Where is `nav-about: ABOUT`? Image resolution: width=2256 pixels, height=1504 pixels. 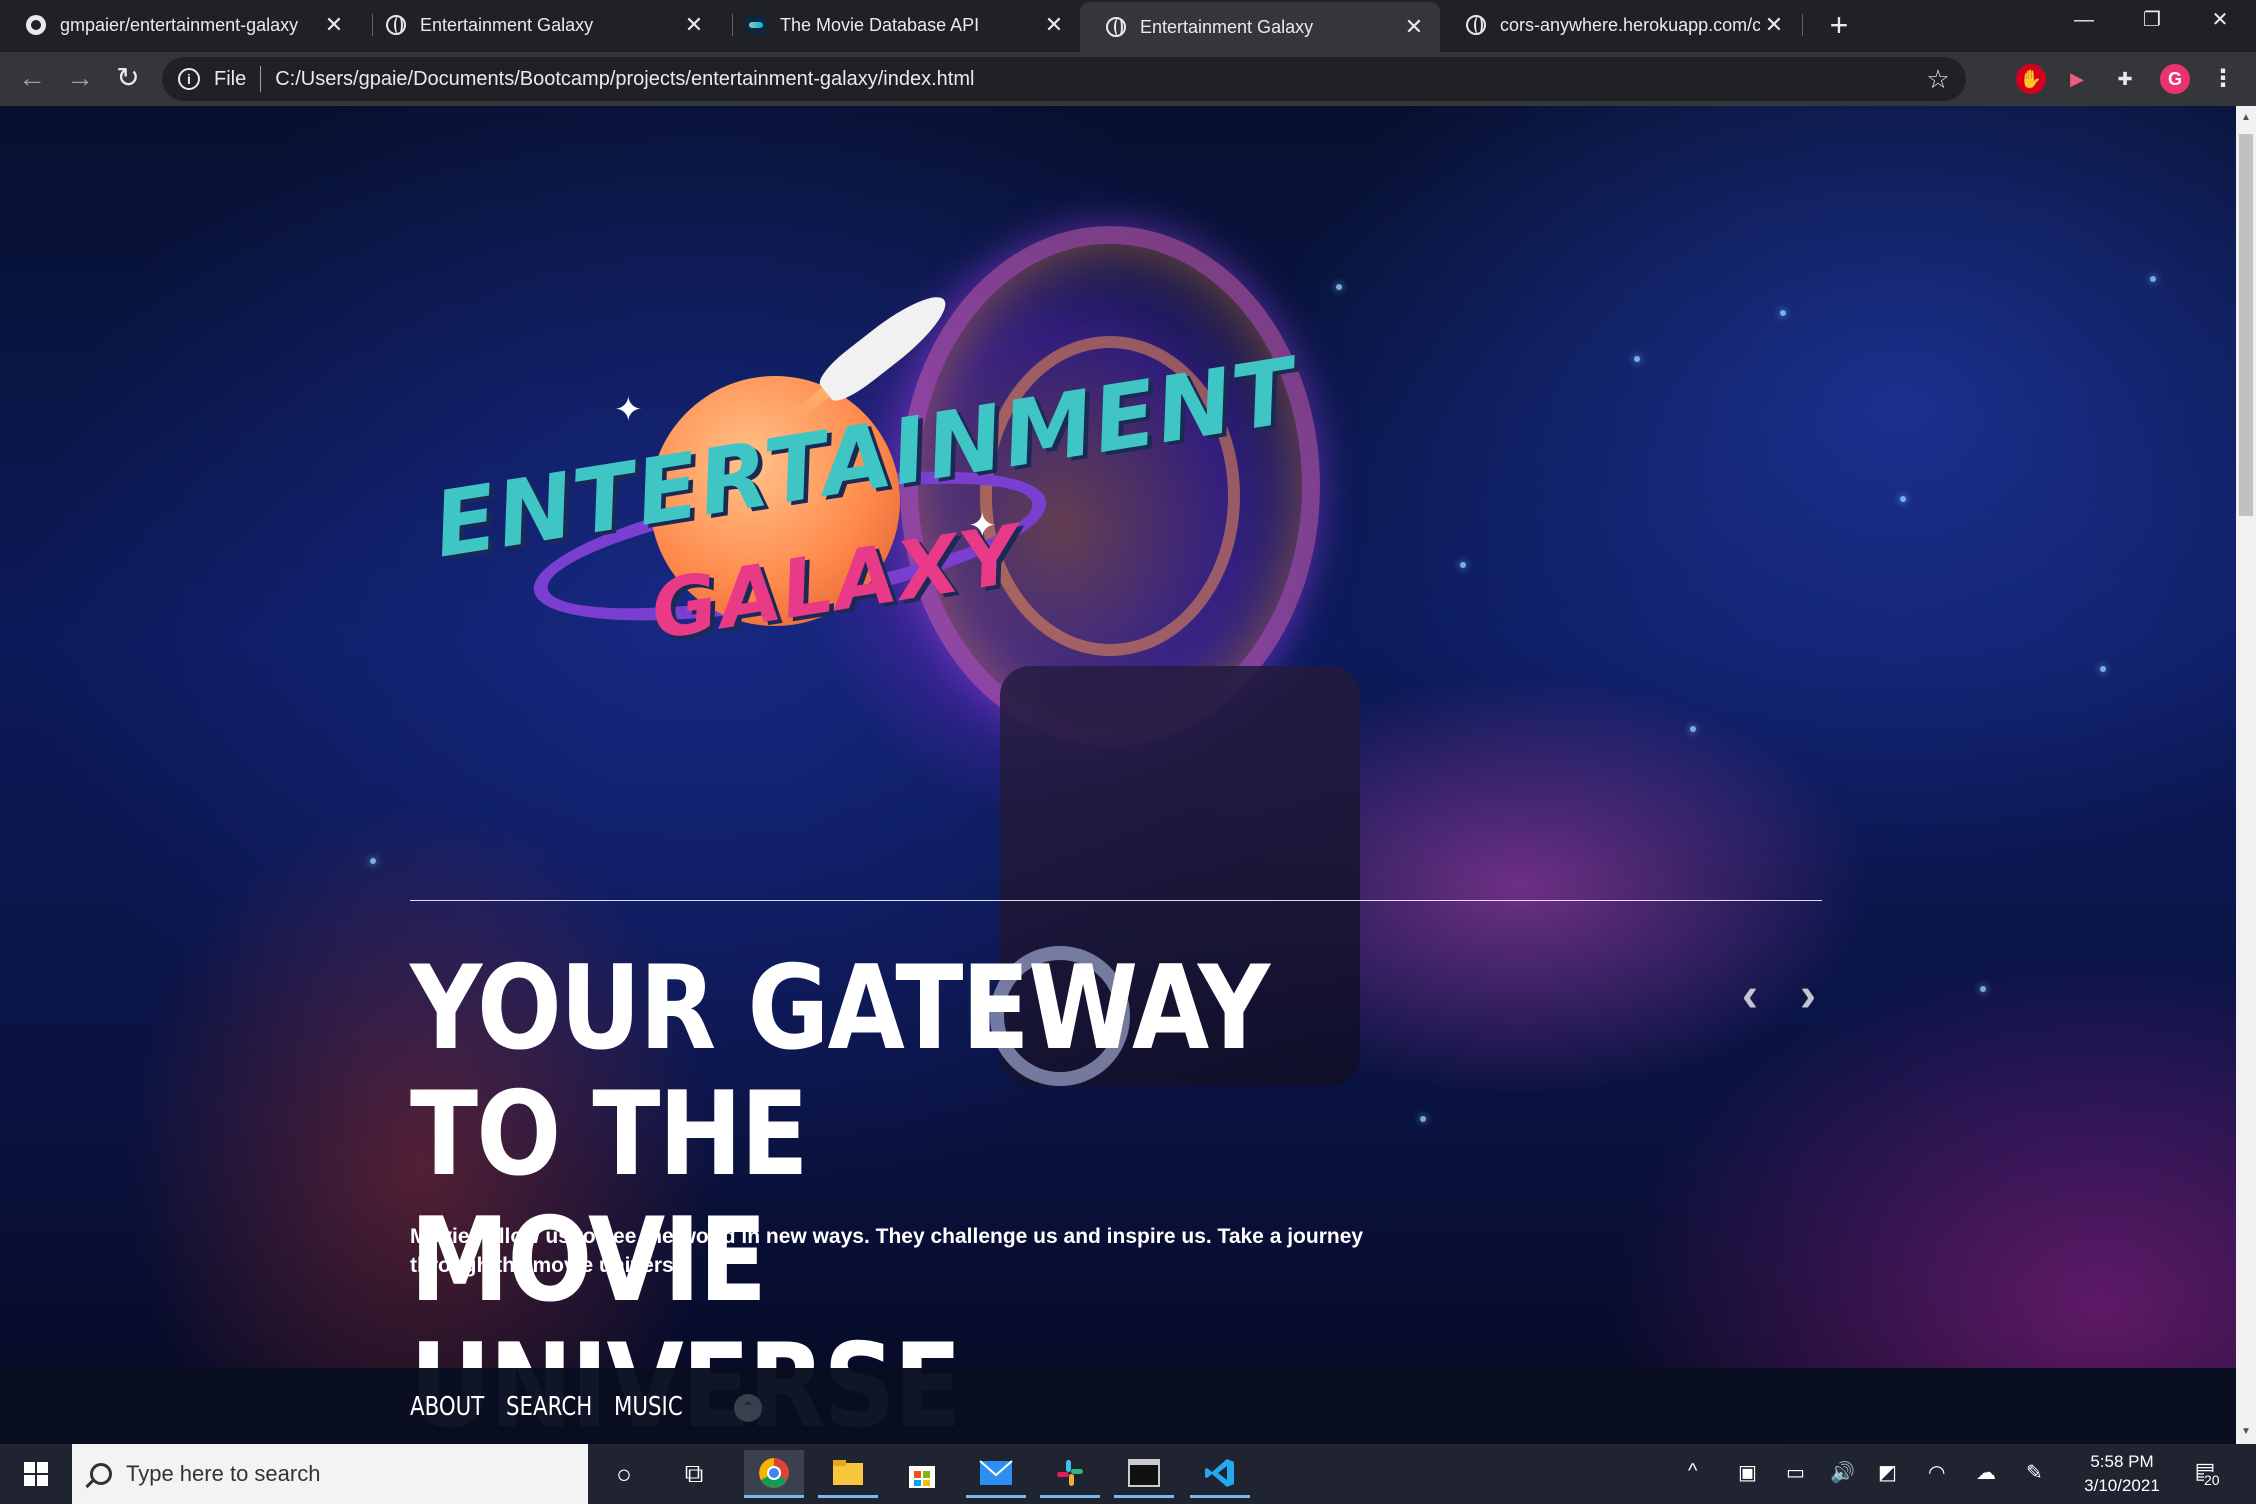 nav-about: ABOUT is located at coordinates (447, 1407).